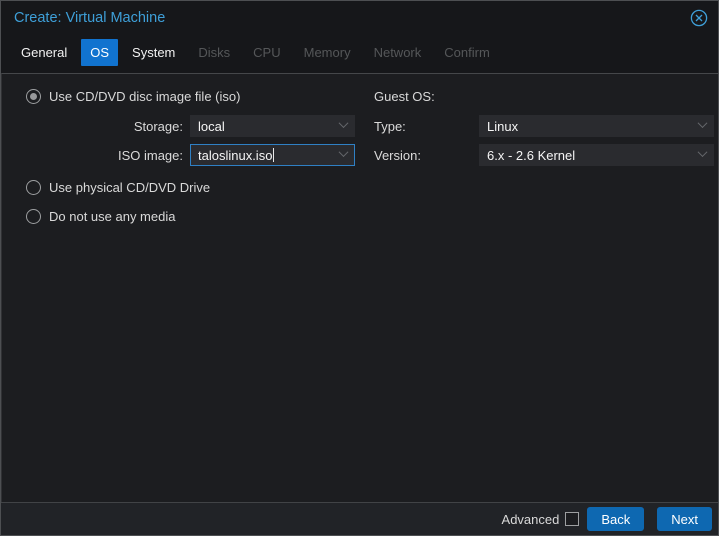  I want to click on radio-row-iso: Use CD/DVD disc image file (iso), so click(194, 96).